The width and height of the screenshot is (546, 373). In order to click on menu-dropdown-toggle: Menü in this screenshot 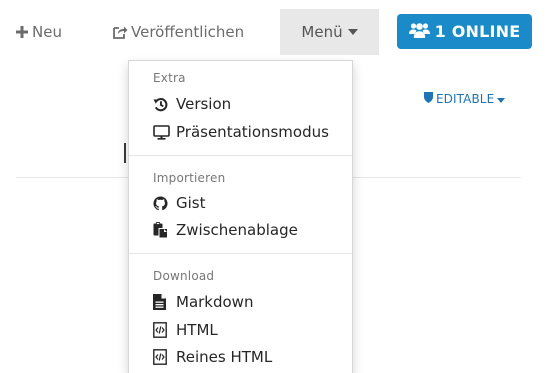, I will do `click(329, 32)`.